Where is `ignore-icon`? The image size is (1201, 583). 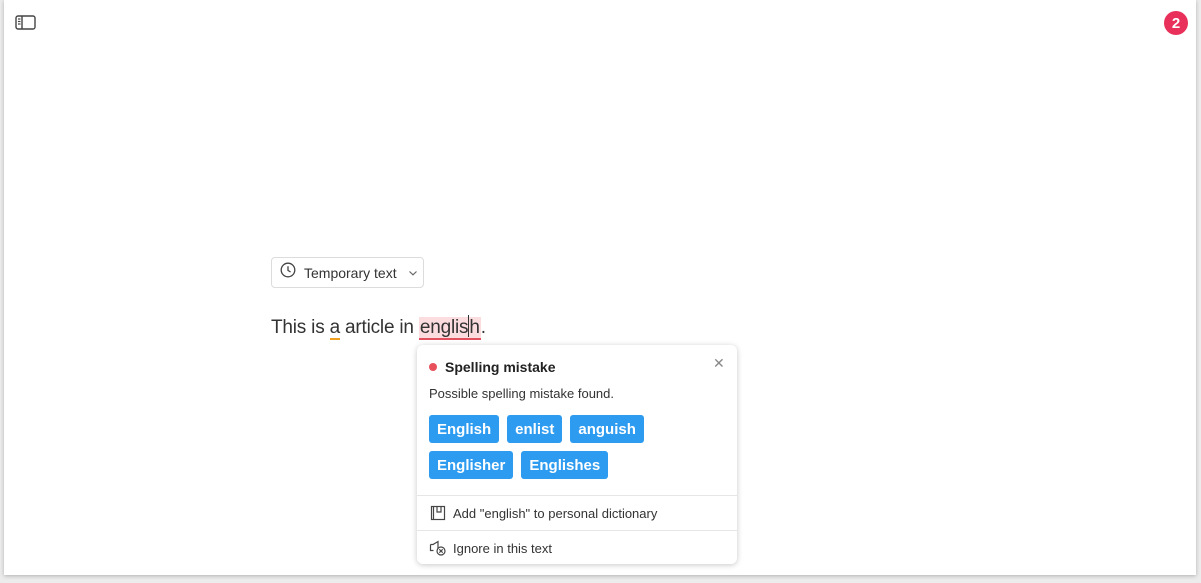
ignore-icon is located at coordinates (438, 548).